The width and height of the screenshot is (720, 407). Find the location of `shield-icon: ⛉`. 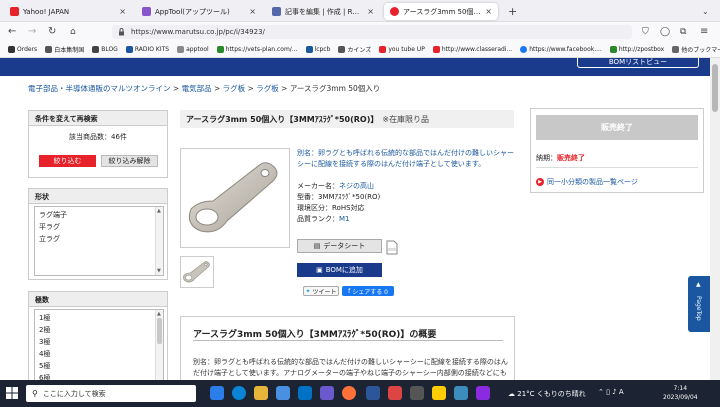

shield-icon: ⛉ is located at coordinates (645, 32).